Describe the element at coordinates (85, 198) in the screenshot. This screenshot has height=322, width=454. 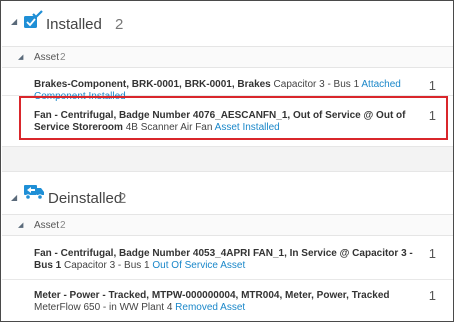
I see `deinstalled-title: Deinstalled` at that location.